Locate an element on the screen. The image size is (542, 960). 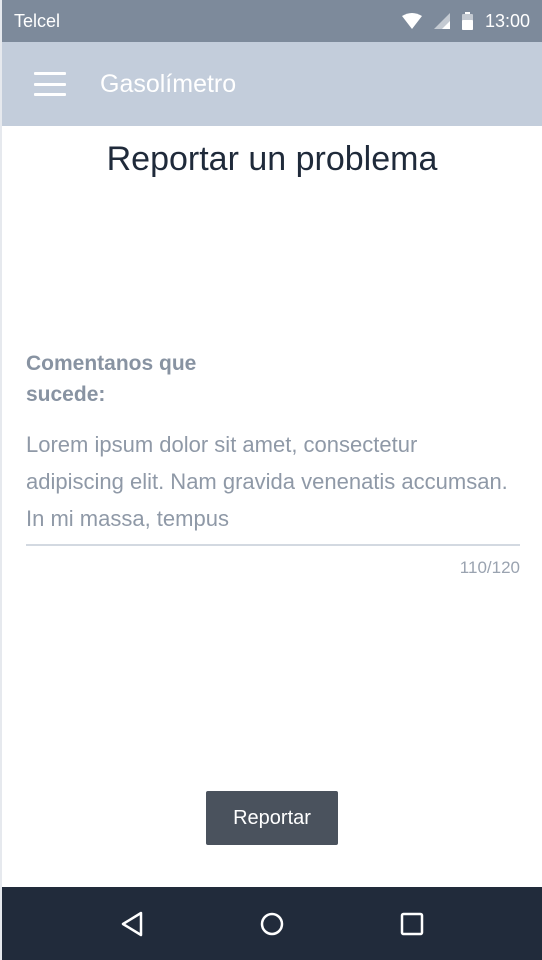
home-icon is located at coordinates (272, 924).